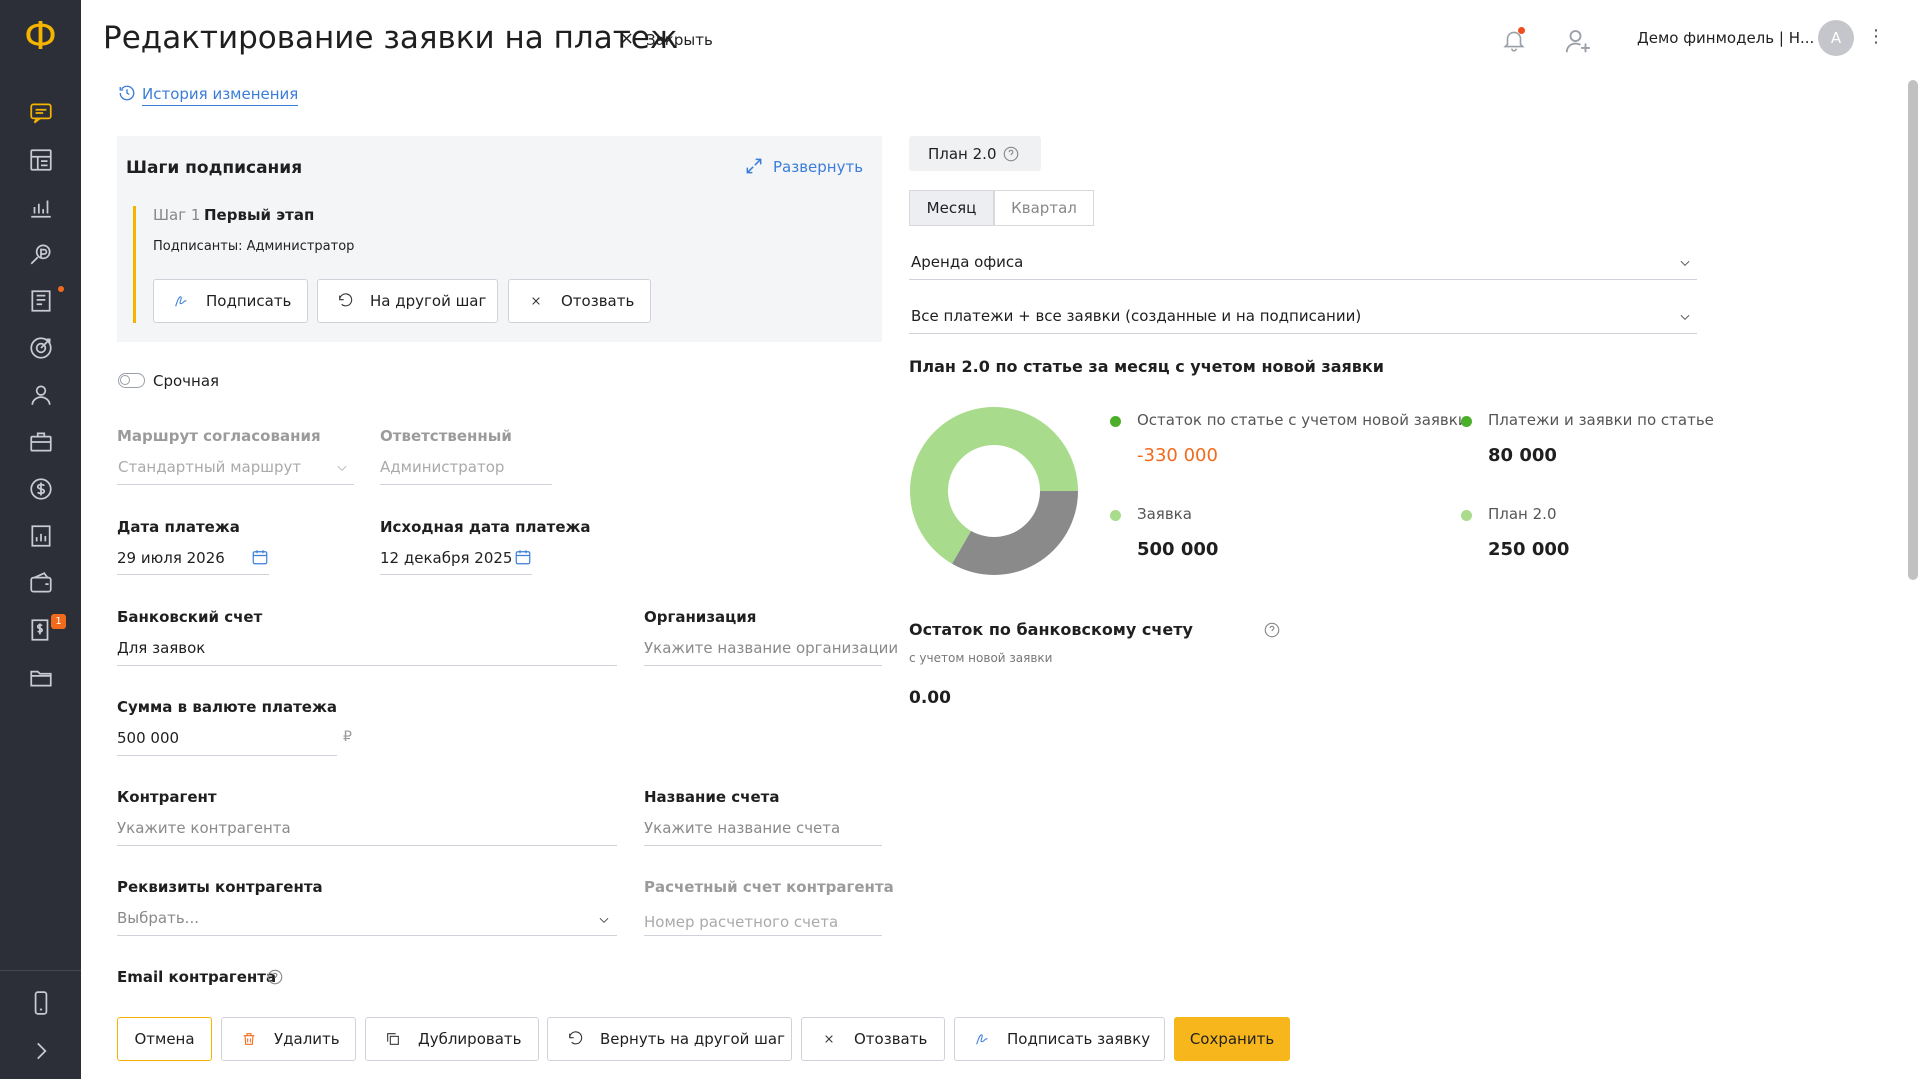  I want to click on legend-dot-payments, so click(1466, 421).